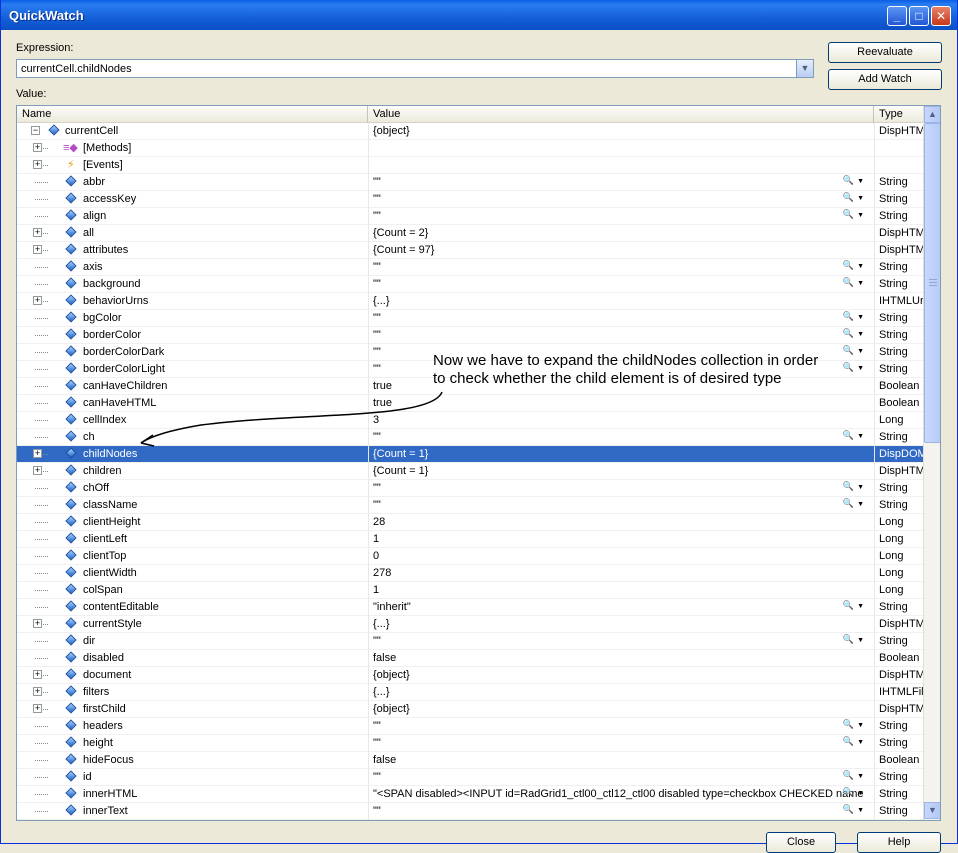  I want to click on value-cell: {Count = 1}, so click(621, 454).